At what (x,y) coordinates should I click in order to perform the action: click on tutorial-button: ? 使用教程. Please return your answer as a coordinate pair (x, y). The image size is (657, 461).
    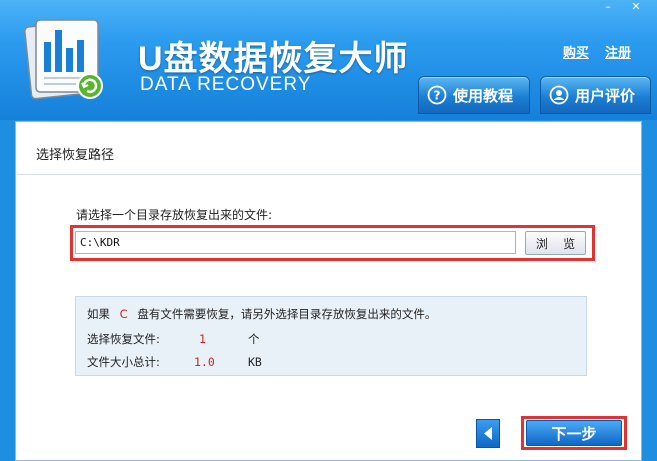
    Looking at the image, I should click on (474, 95).